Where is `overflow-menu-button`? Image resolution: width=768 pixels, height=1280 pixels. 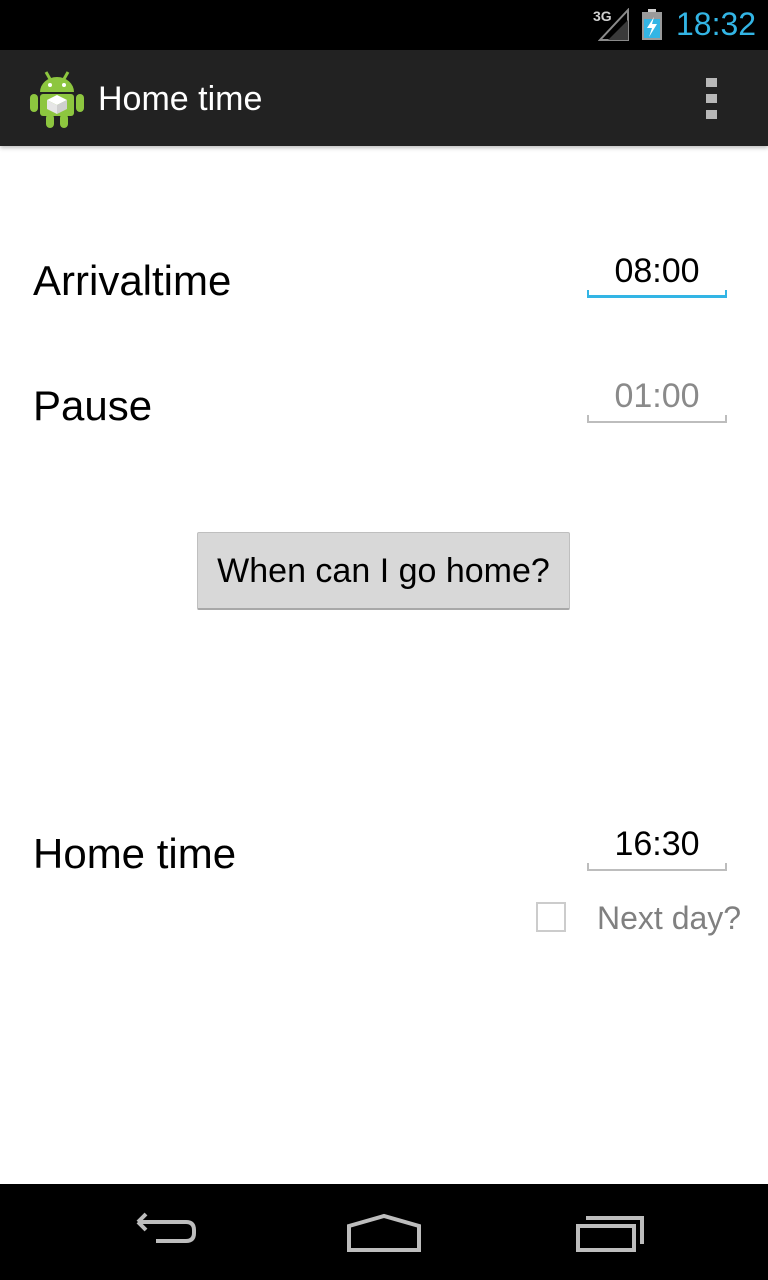 overflow-menu-button is located at coordinates (712, 99).